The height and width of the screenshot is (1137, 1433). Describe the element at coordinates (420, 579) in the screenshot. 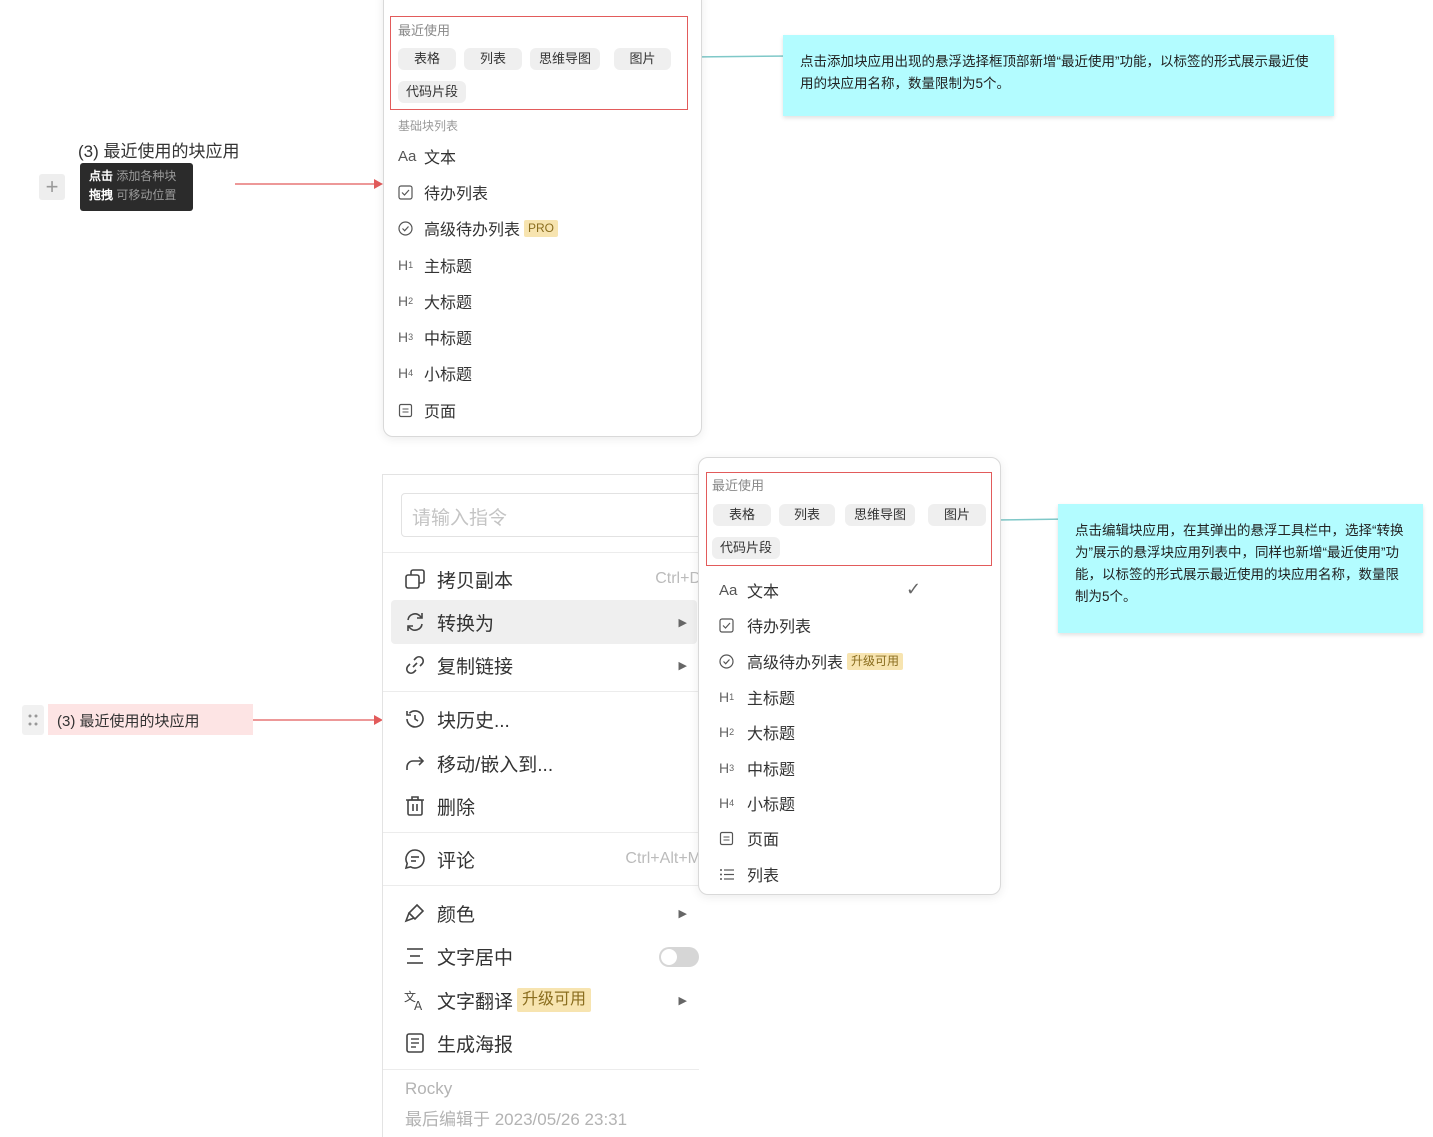

I see `copy-icon` at that location.